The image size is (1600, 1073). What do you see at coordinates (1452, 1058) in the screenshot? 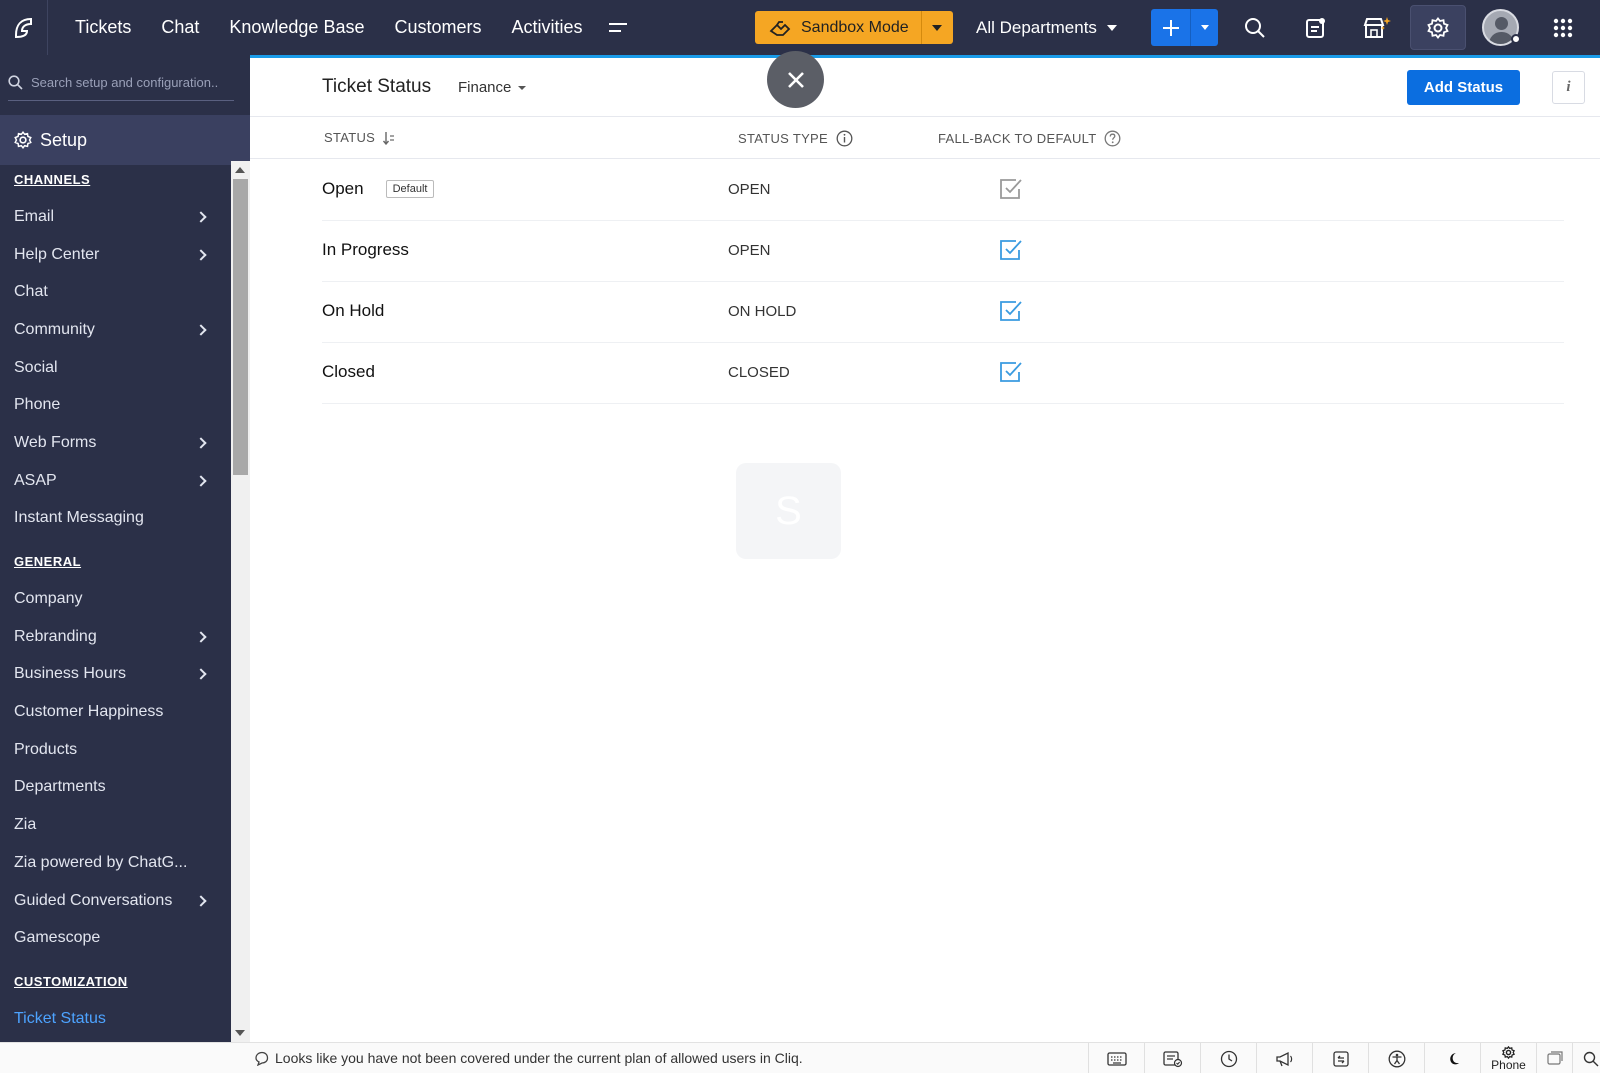
I see `dark-mode-icon` at bounding box center [1452, 1058].